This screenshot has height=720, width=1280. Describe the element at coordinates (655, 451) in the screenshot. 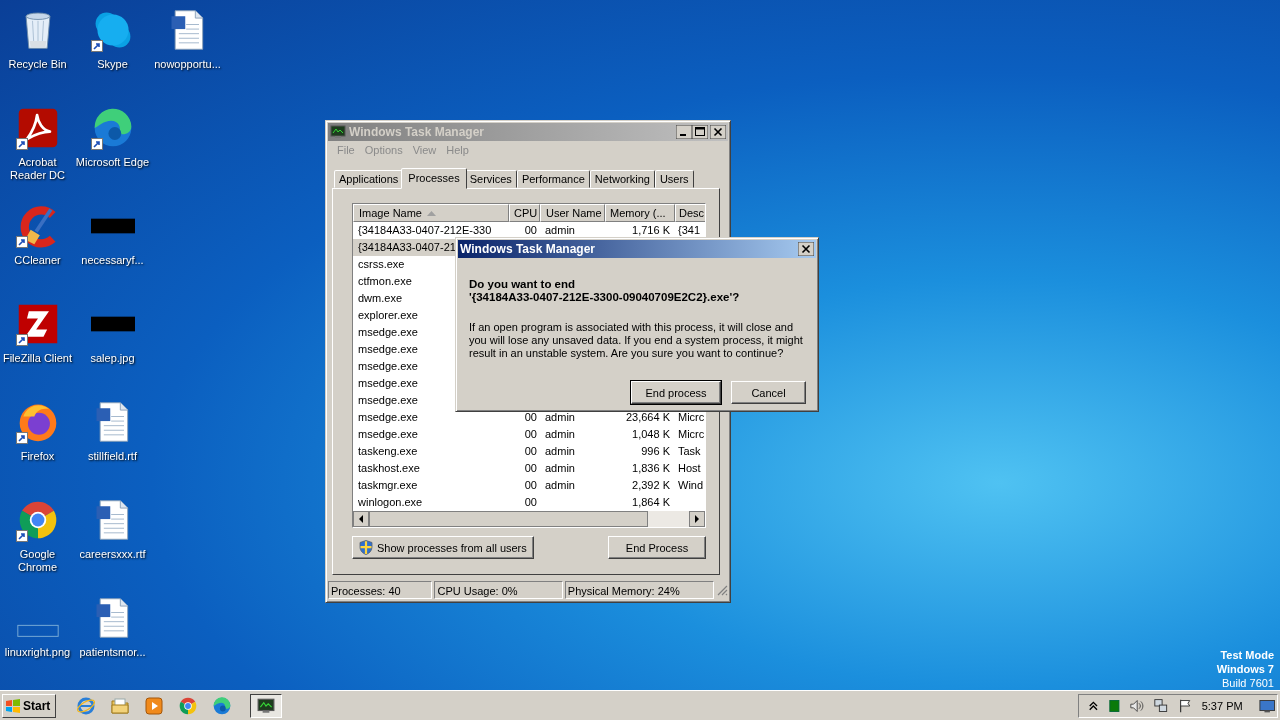

I see `table-cell: 996 K` at that location.